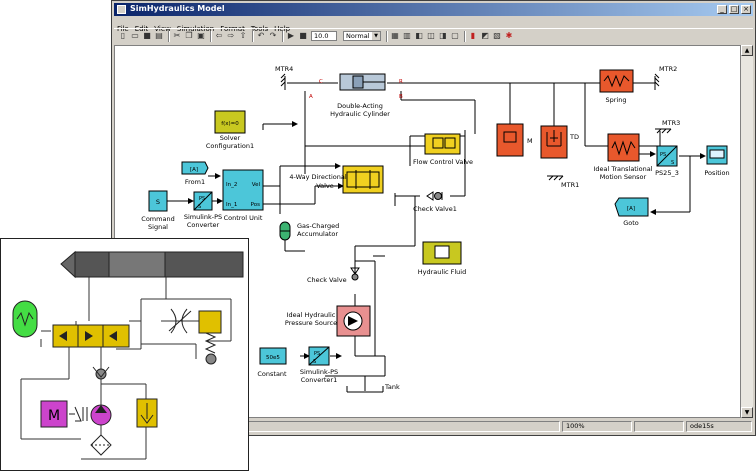  I want to click on solver-label-2: Configuration1, so click(230, 146).